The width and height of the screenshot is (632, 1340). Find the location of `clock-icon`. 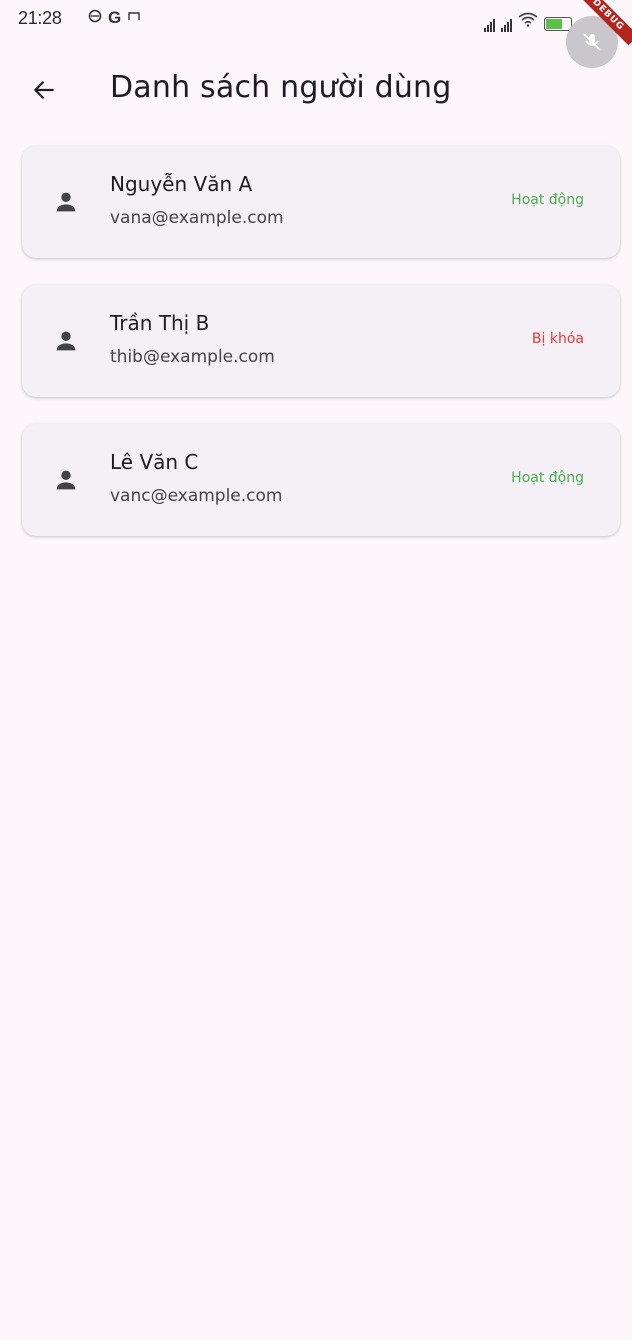

clock-icon is located at coordinates (95, 18).